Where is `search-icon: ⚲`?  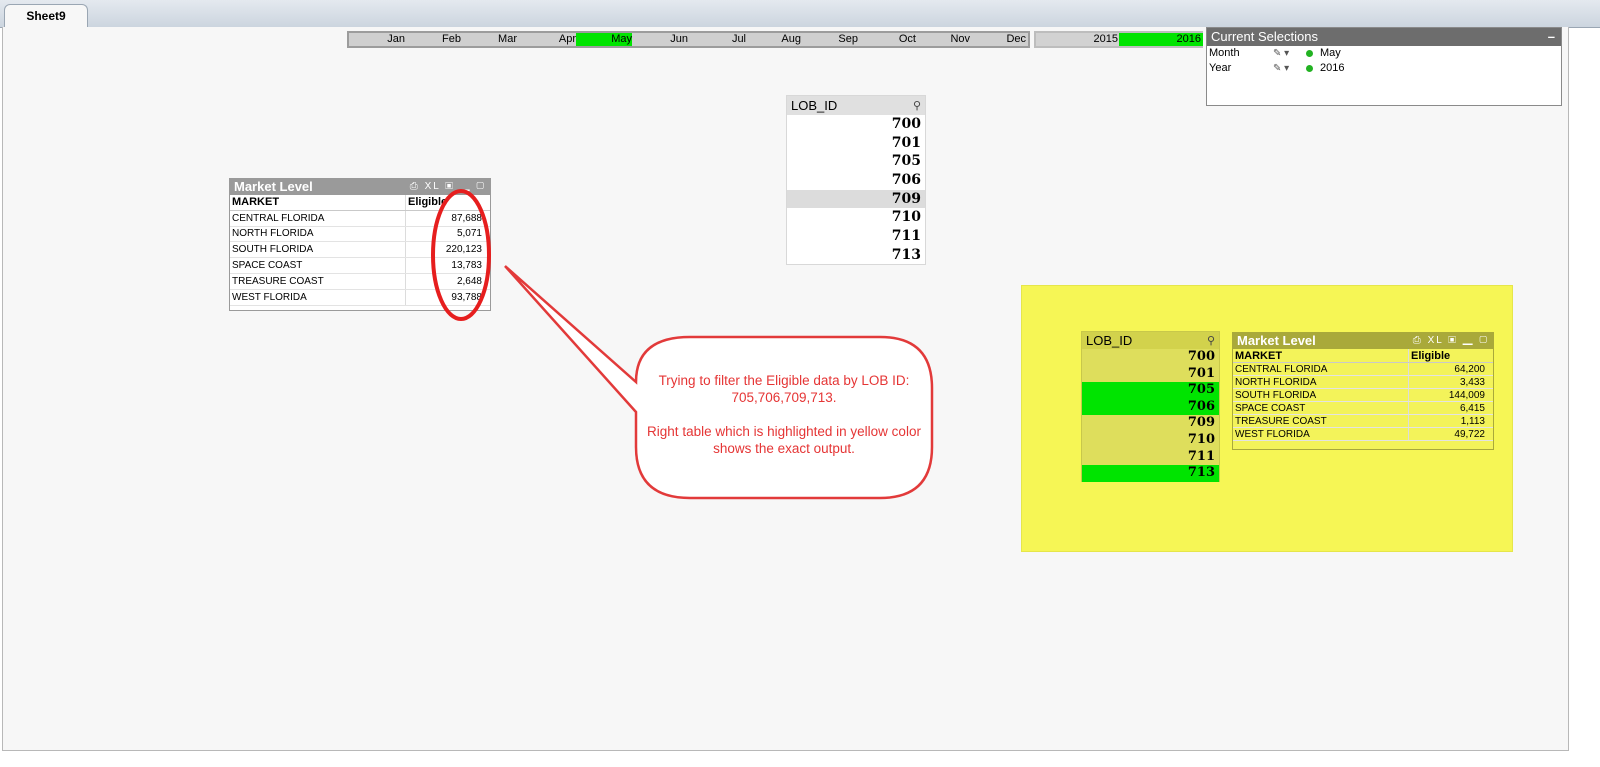 search-icon: ⚲ is located at coordinates (1211, 341).